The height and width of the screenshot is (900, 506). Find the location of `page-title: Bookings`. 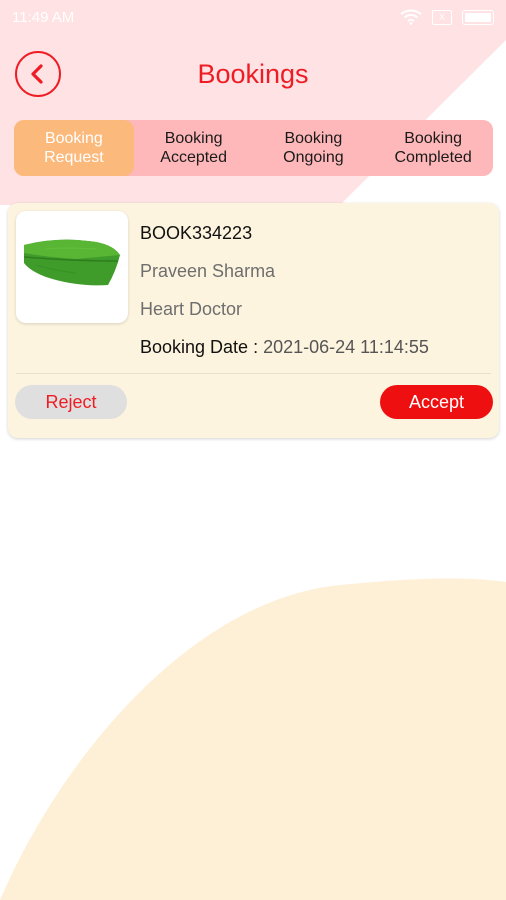

page-title: Bookings is located at coordinates (253, 74).